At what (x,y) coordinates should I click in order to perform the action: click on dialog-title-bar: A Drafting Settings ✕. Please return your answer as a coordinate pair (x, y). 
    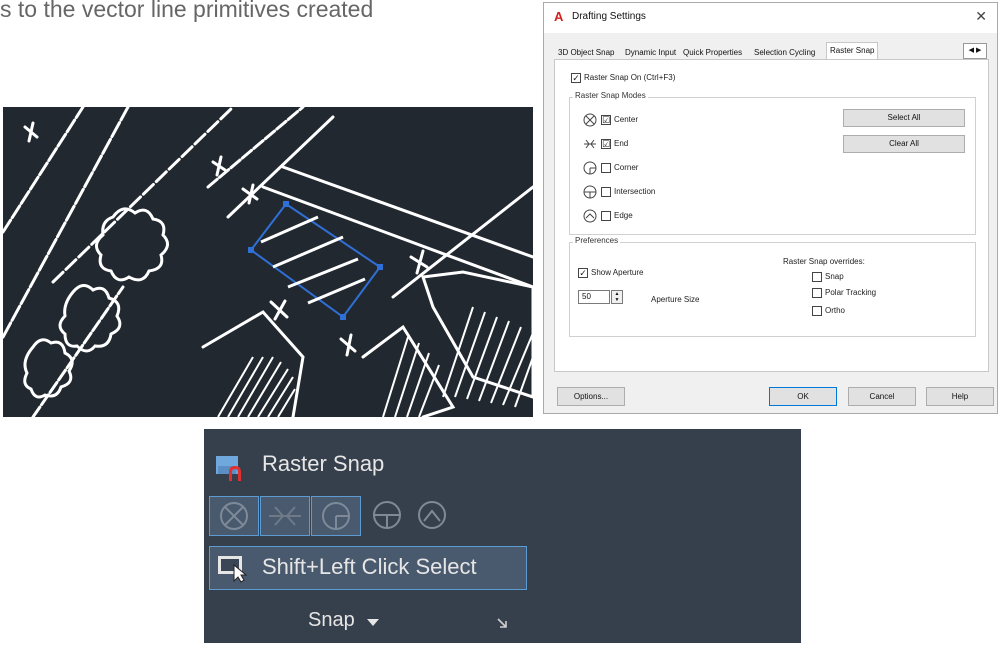
    Looking at the image, I should click on (770, 18).